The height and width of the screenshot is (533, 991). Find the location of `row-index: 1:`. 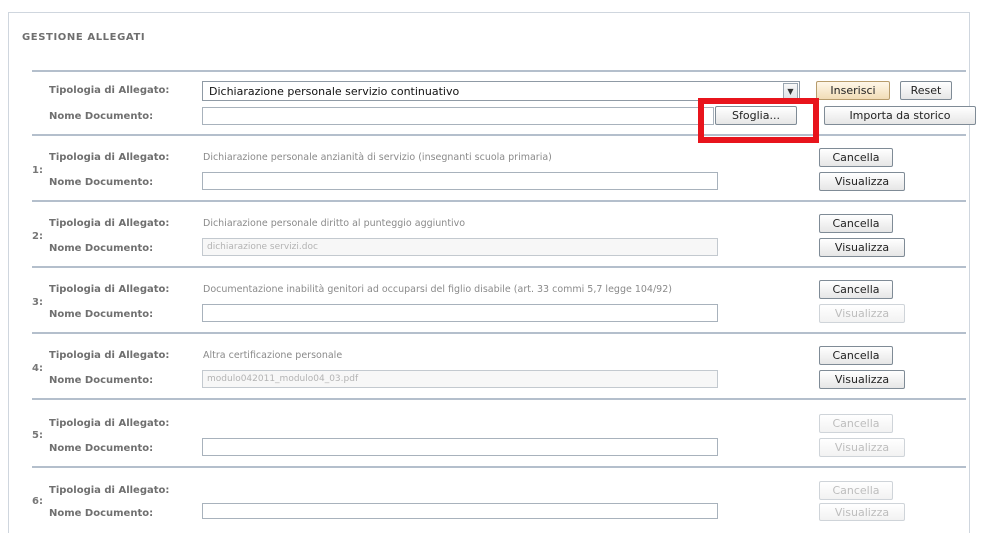

row-index: 1: is located at coordinates (37, 170).